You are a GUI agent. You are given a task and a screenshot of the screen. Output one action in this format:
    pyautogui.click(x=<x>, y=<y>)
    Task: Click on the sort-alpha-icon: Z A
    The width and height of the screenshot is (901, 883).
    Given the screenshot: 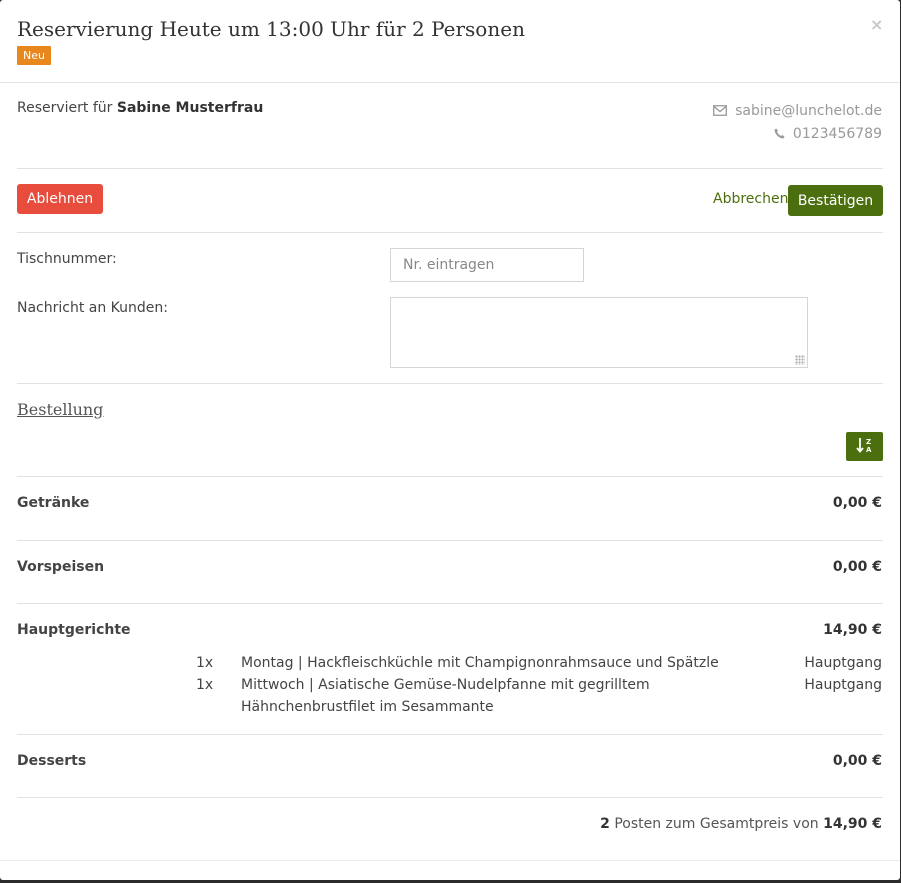 What is the action you would take?
    pyautogui.click(x=864, y=446)
    